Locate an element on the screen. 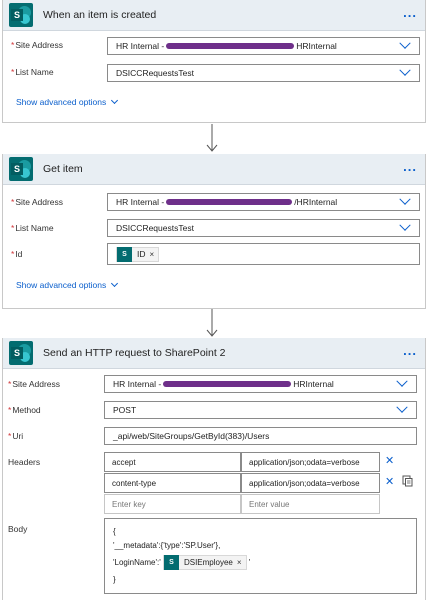  header-key-input: accept is located at coordinates (172, 462).